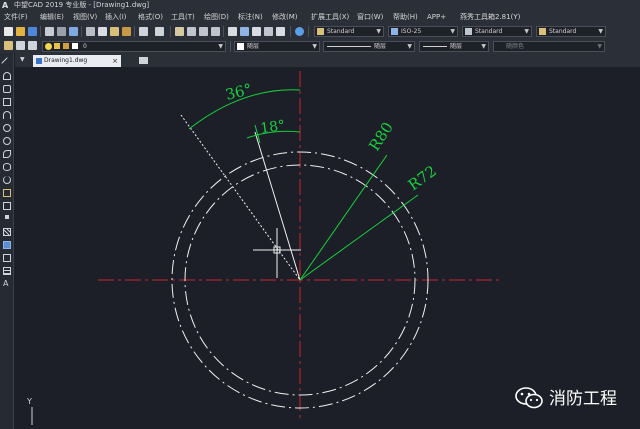  Describe the element at coordinates (239, 92) in the screenshot. I see `angle-label-36: 36°` at that location.